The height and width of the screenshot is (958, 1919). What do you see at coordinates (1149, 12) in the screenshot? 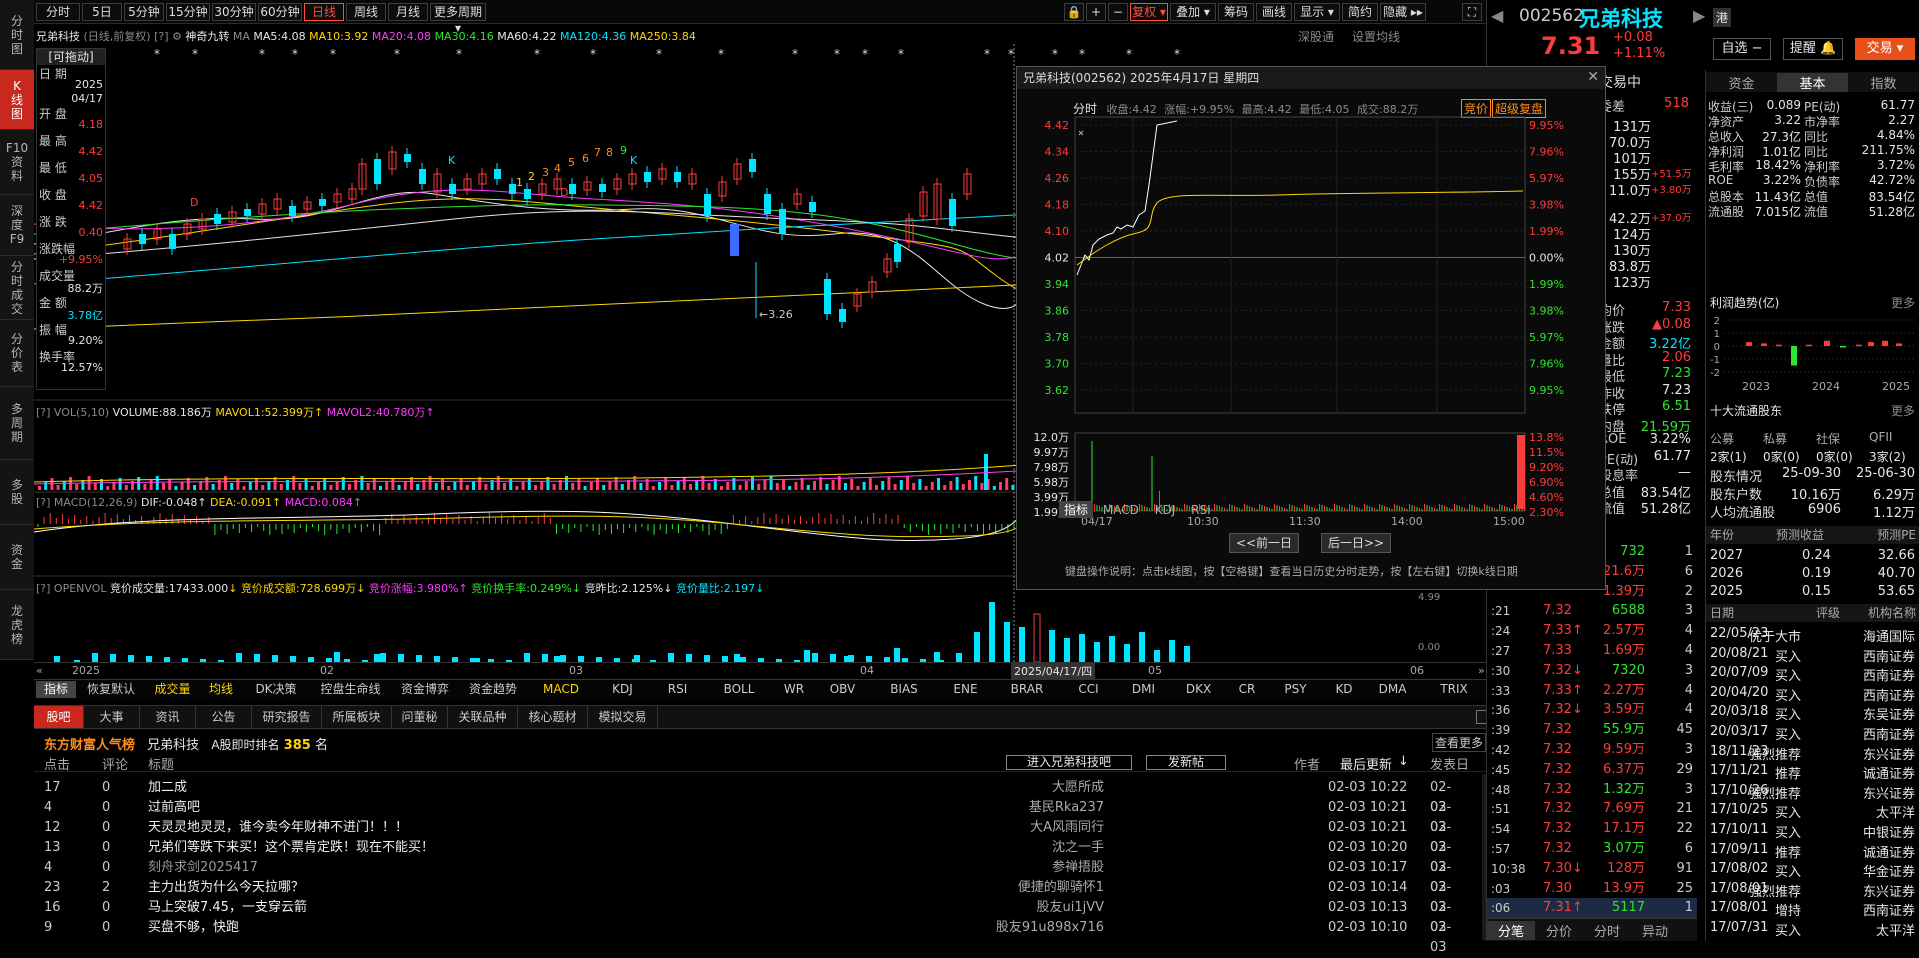
I see `toolbar-button: 复权 ▾` at bounding box center [1149, 12].